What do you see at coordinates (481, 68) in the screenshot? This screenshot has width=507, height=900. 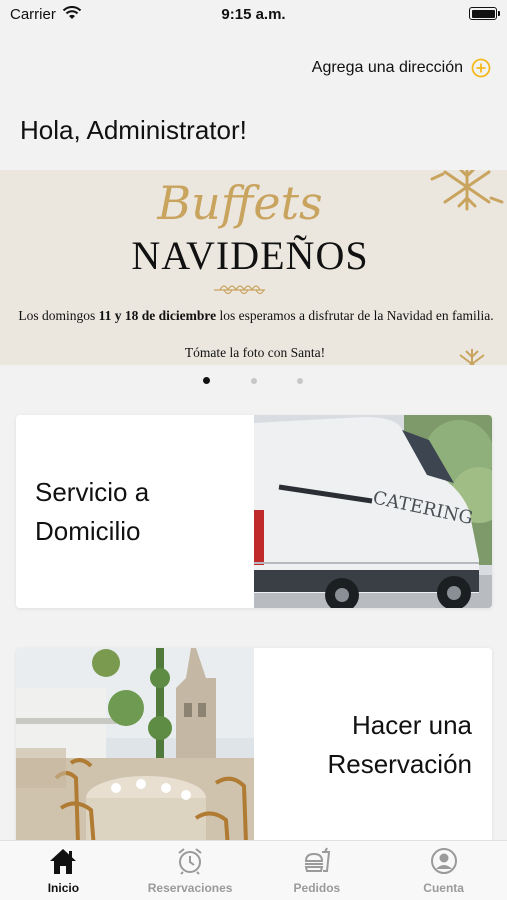 I see `add-circle-icon` at bounding box center [481, 68].